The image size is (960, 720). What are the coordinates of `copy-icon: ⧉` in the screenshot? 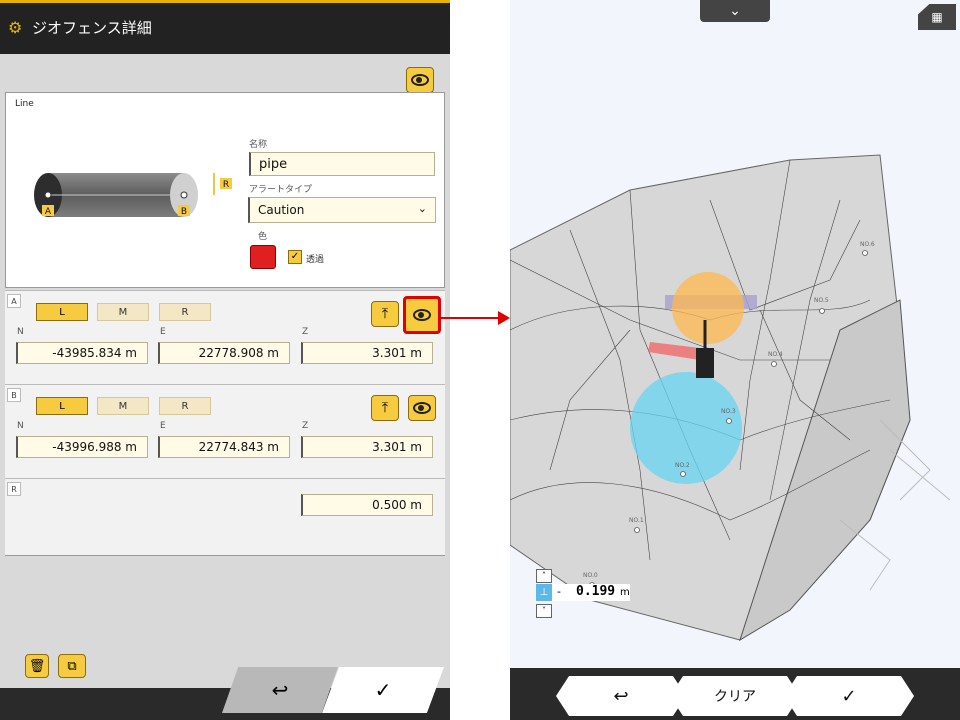 It's located at (72, 666).